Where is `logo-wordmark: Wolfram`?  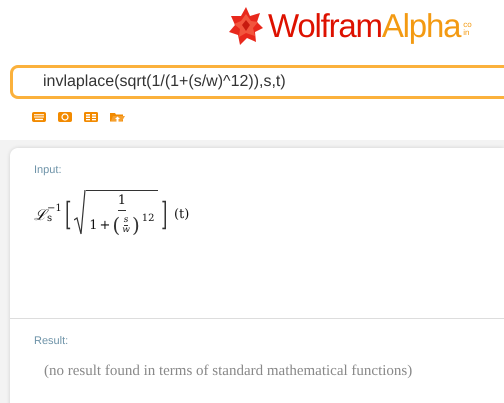 logo-wordmark: Wolfram is located at coordinates (325, 26).